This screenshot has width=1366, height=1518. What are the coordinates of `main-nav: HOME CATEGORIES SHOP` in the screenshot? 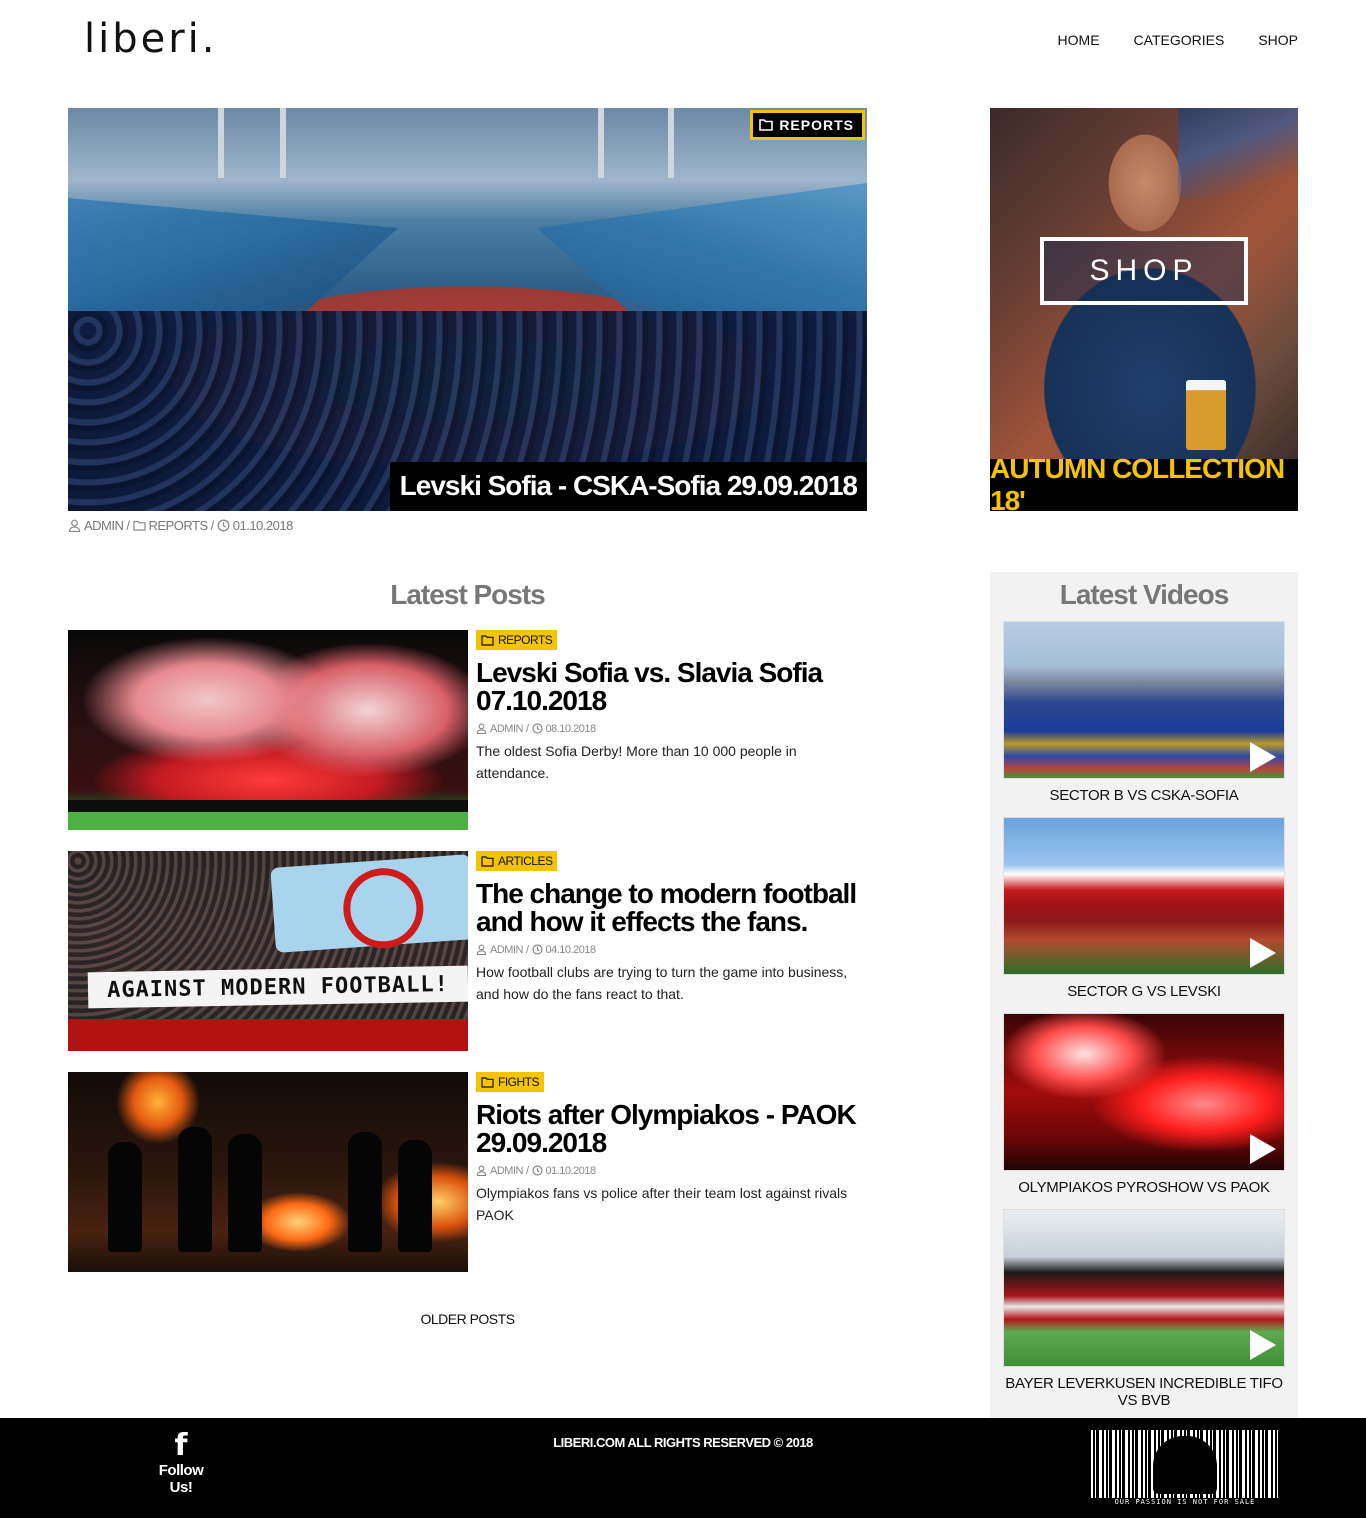 It's located at (1178, 40).